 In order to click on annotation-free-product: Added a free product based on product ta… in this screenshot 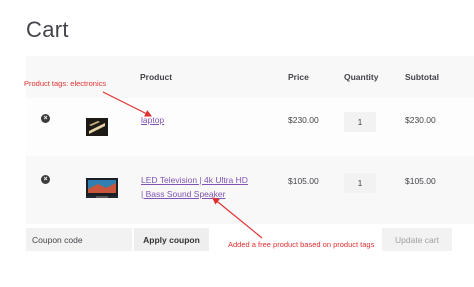, I will do `click(301, 244)`.